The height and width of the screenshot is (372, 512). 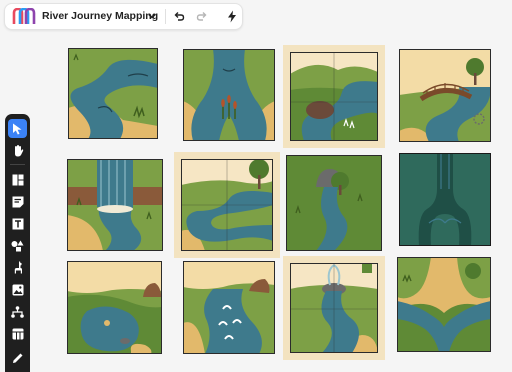 I want to click on top-toolbar: River Journey Mapping, so click(x=123, y=16).